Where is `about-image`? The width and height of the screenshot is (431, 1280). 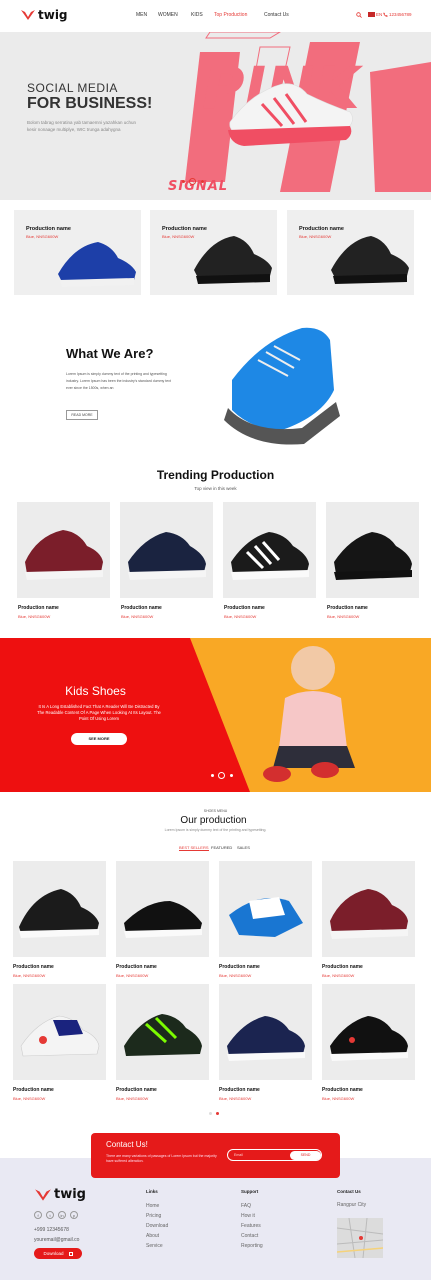
about-image is located at coordinates (282, 386).